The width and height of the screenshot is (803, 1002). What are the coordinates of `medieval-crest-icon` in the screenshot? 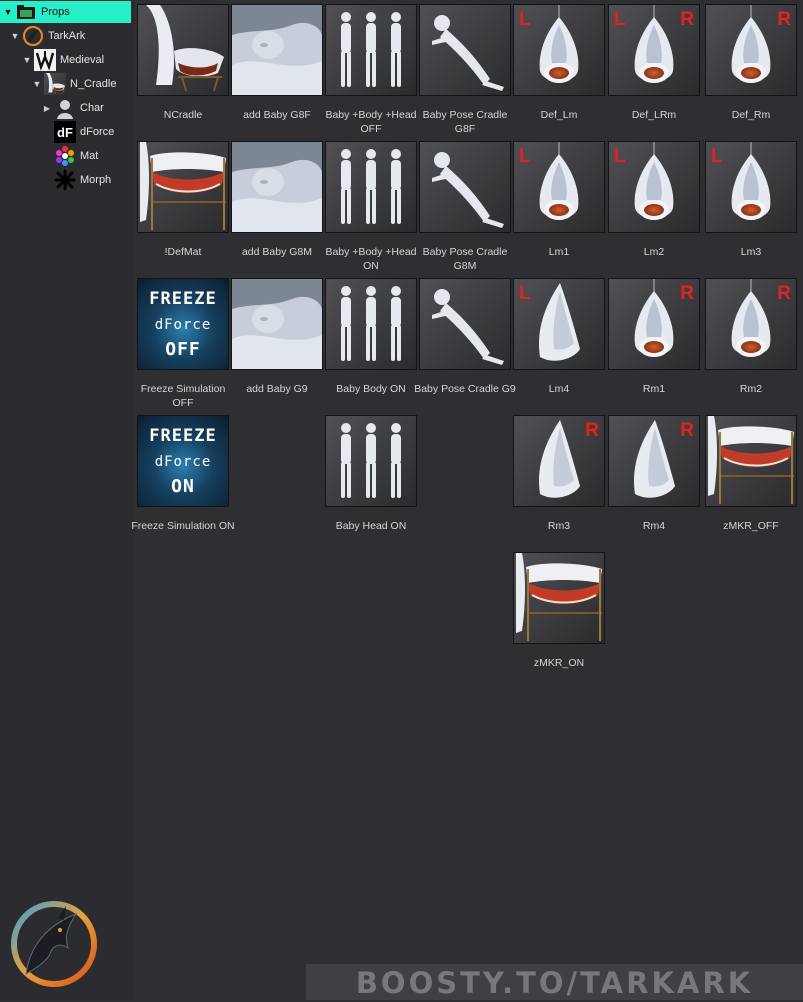 It's located at (45, 60).